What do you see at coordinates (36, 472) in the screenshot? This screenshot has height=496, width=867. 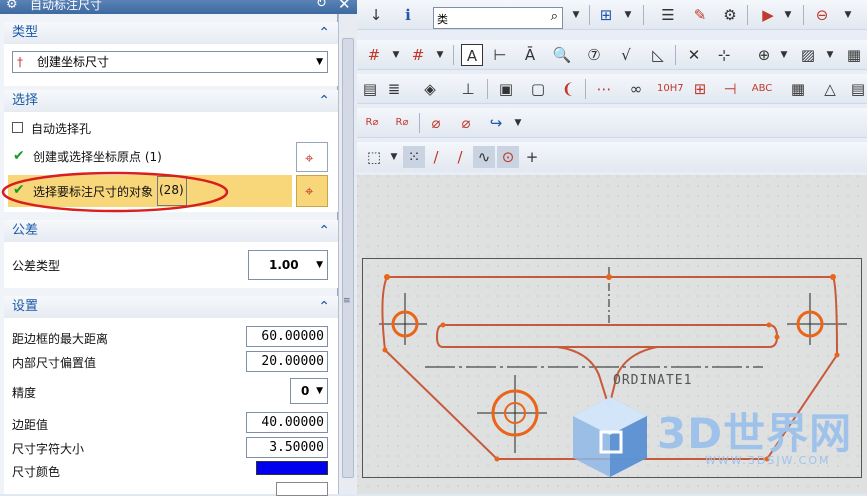 I see `dim-color-label: 尺寸颜色` at bounding box center [36, 472].